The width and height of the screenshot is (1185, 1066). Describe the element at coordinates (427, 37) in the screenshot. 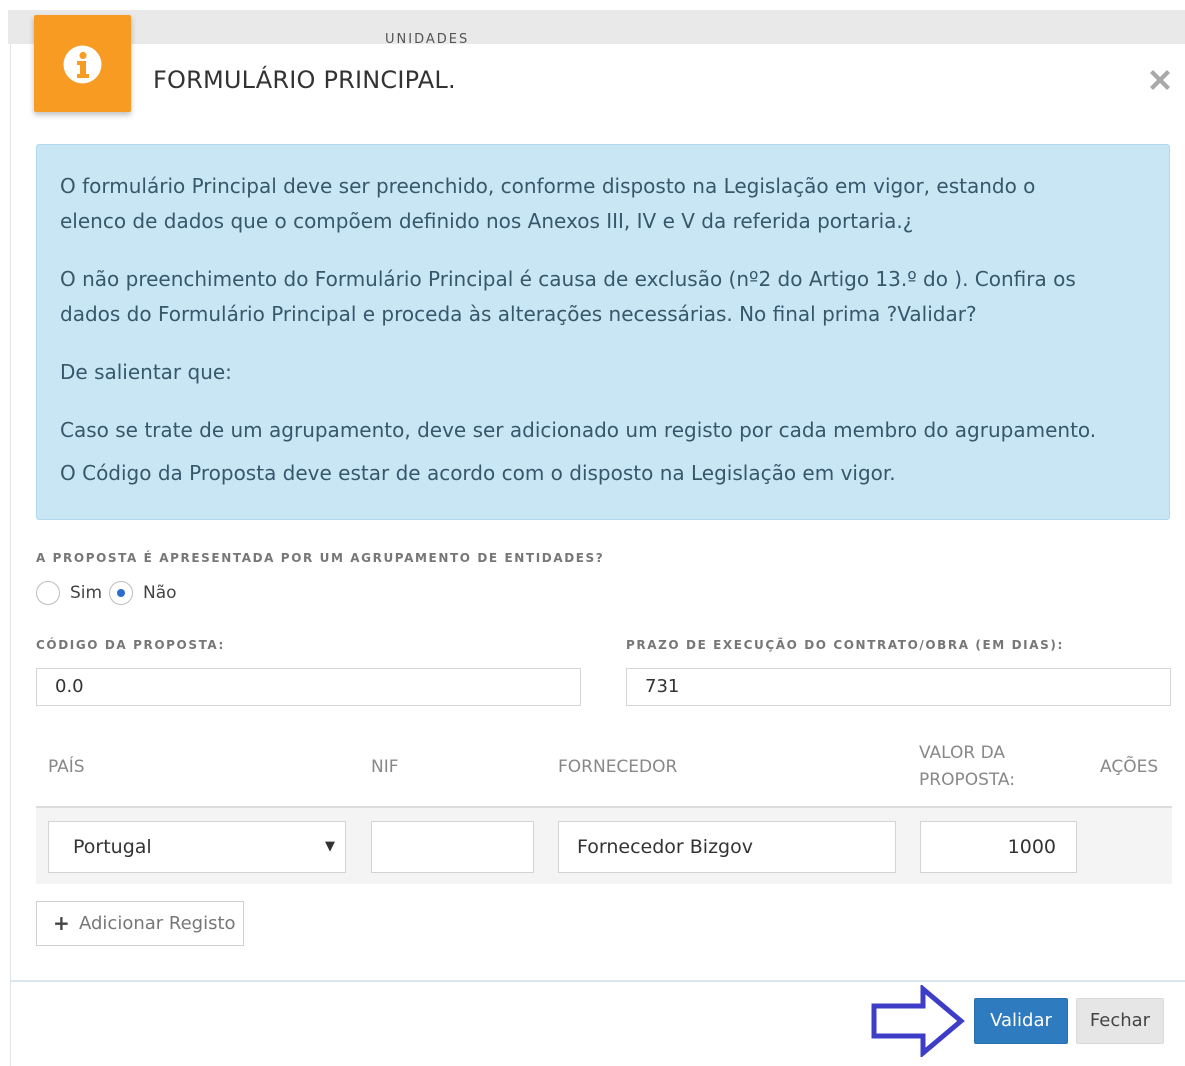

I see `background-partial-text: UNIDADES` at that location.